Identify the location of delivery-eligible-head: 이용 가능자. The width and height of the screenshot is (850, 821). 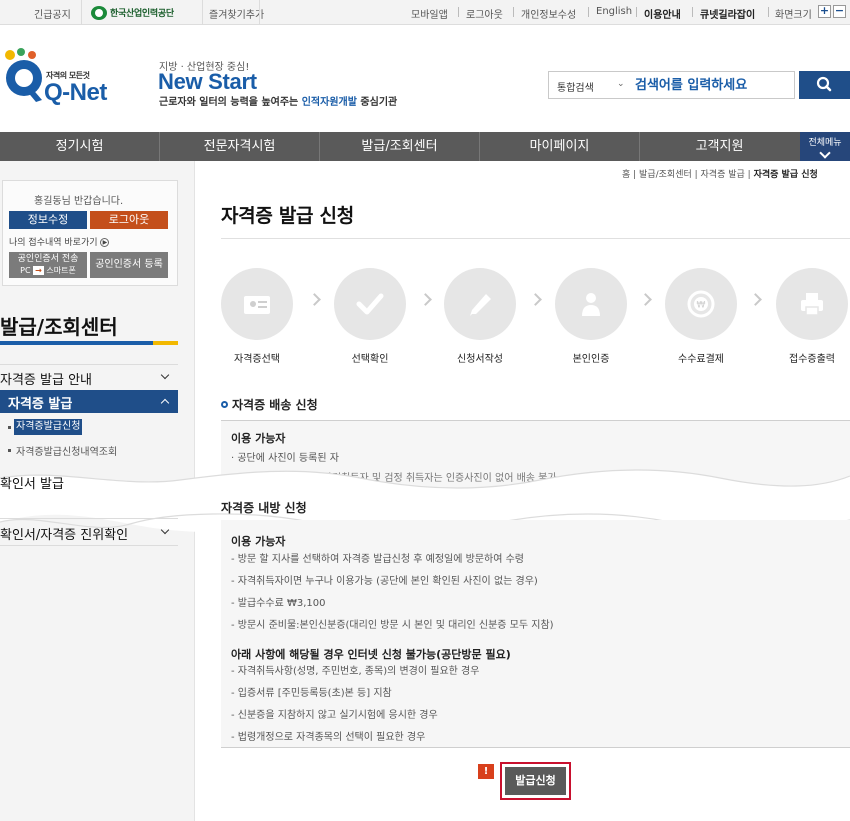
(258, 438).